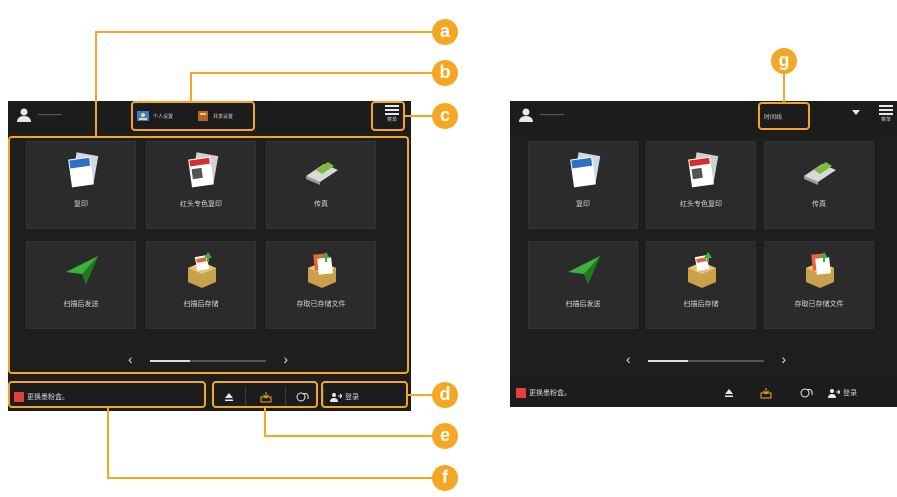 This screenshot has height=497, width=897. I want to click on menu-icon: 菜单, so click(886, 116).